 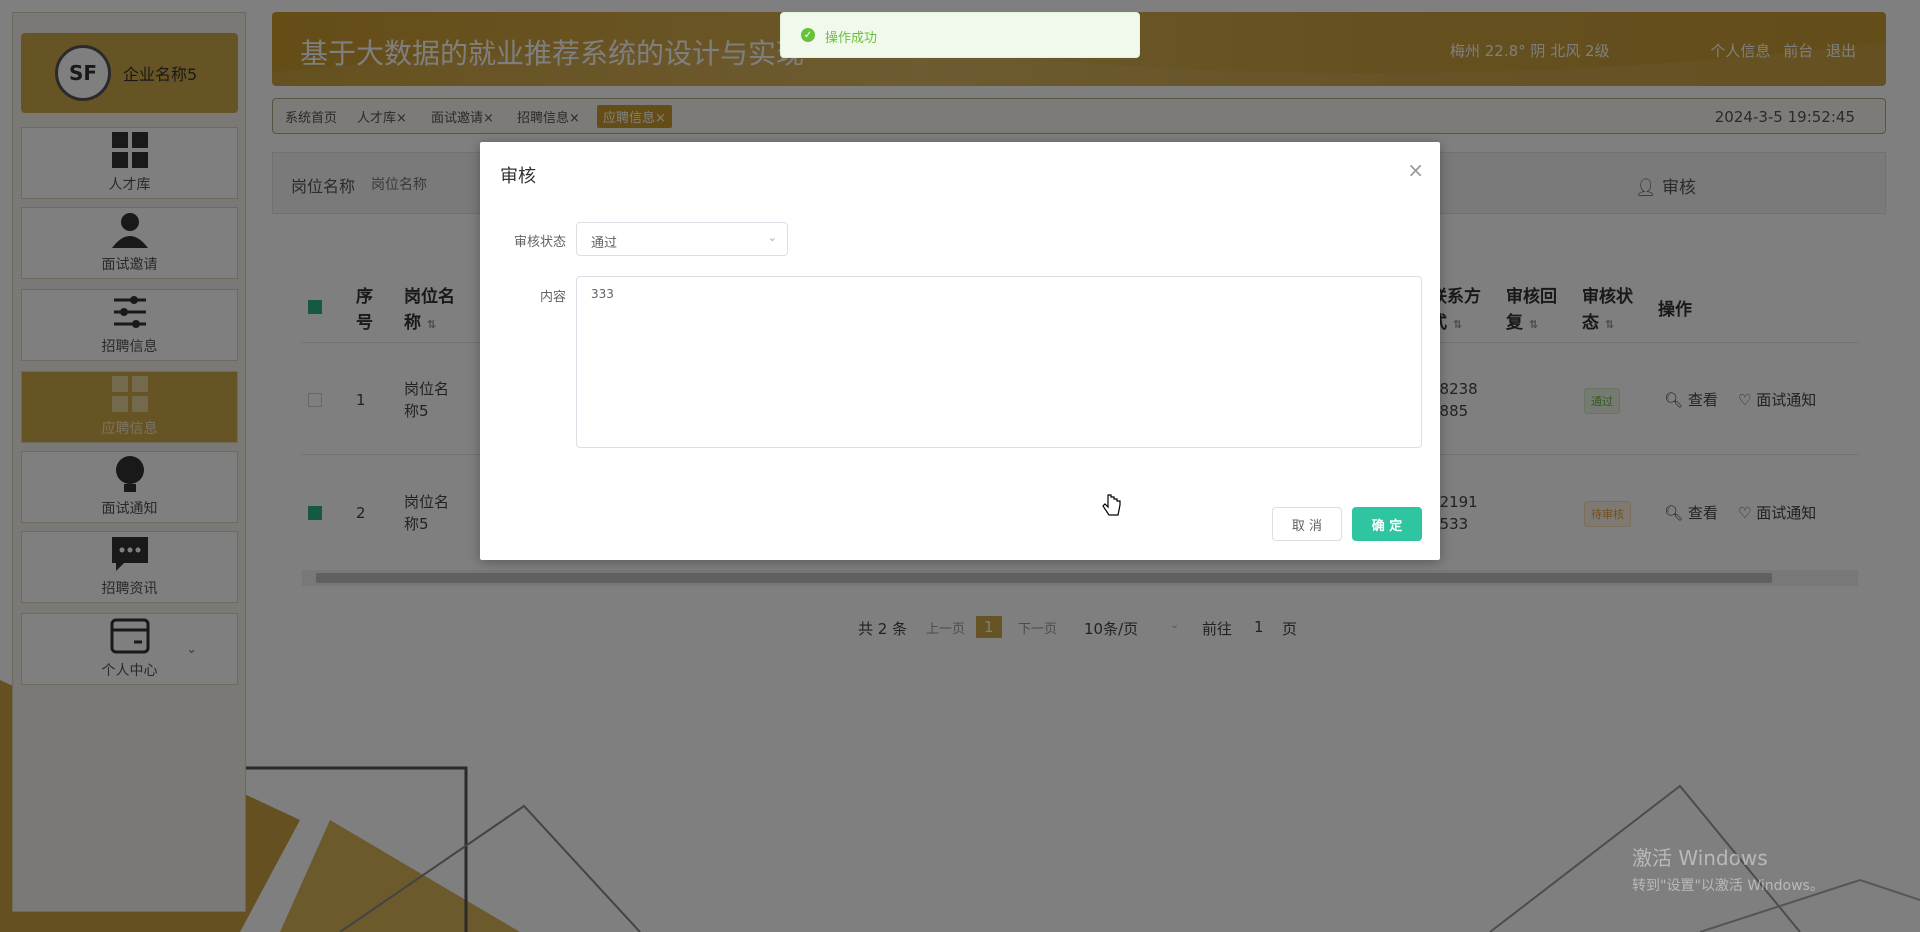 What do you see at coordinates (851, 38) in the screenshot?
I see `toast-message: 操作成功` at bounding box center [851, 38].